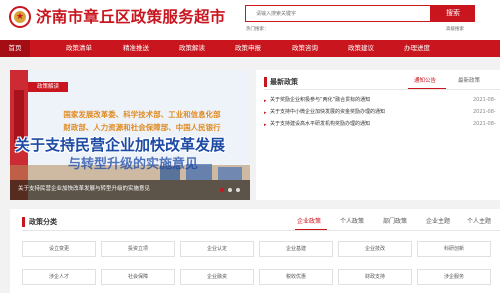 The image size is (500, 293). What do you see at coordinates (84, 189) in the screenshot?
I see `carousel-caption: 关于支持民营企业加快改革发展与转型升级的实施意见` at bounding box center [84, 189].